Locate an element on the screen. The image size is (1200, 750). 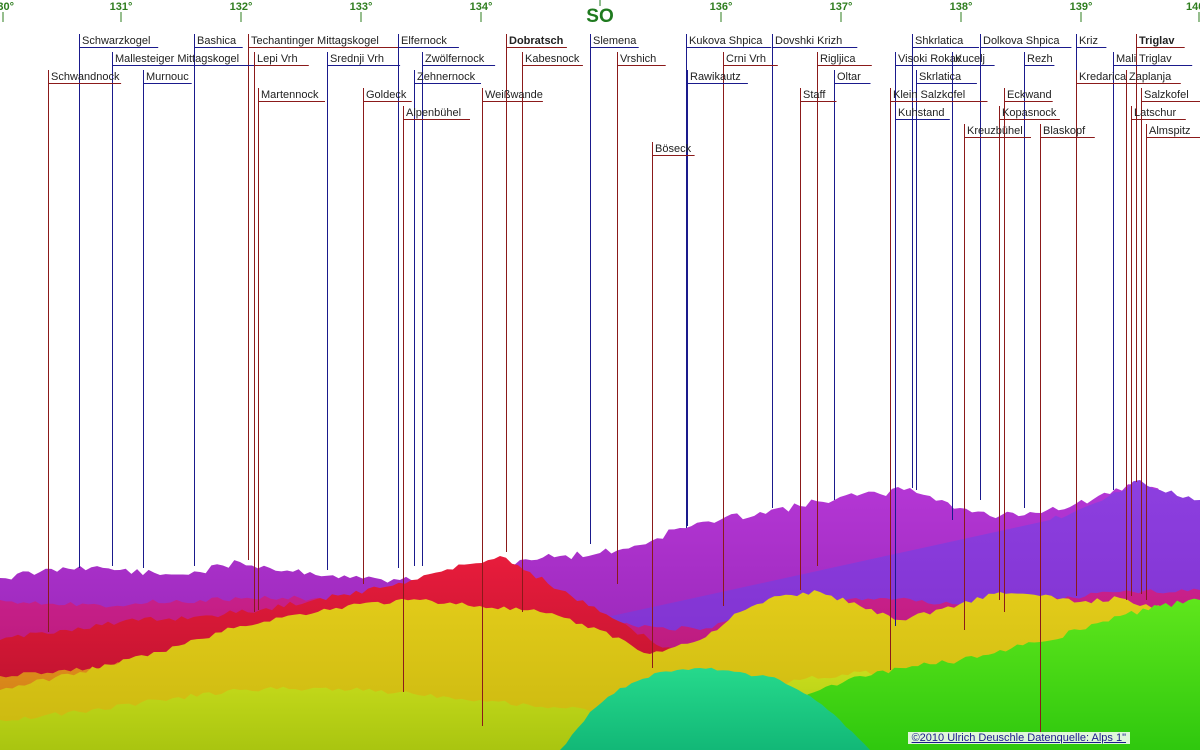
peak-label: Kreuzbühel is located at coordinates (995, 131).